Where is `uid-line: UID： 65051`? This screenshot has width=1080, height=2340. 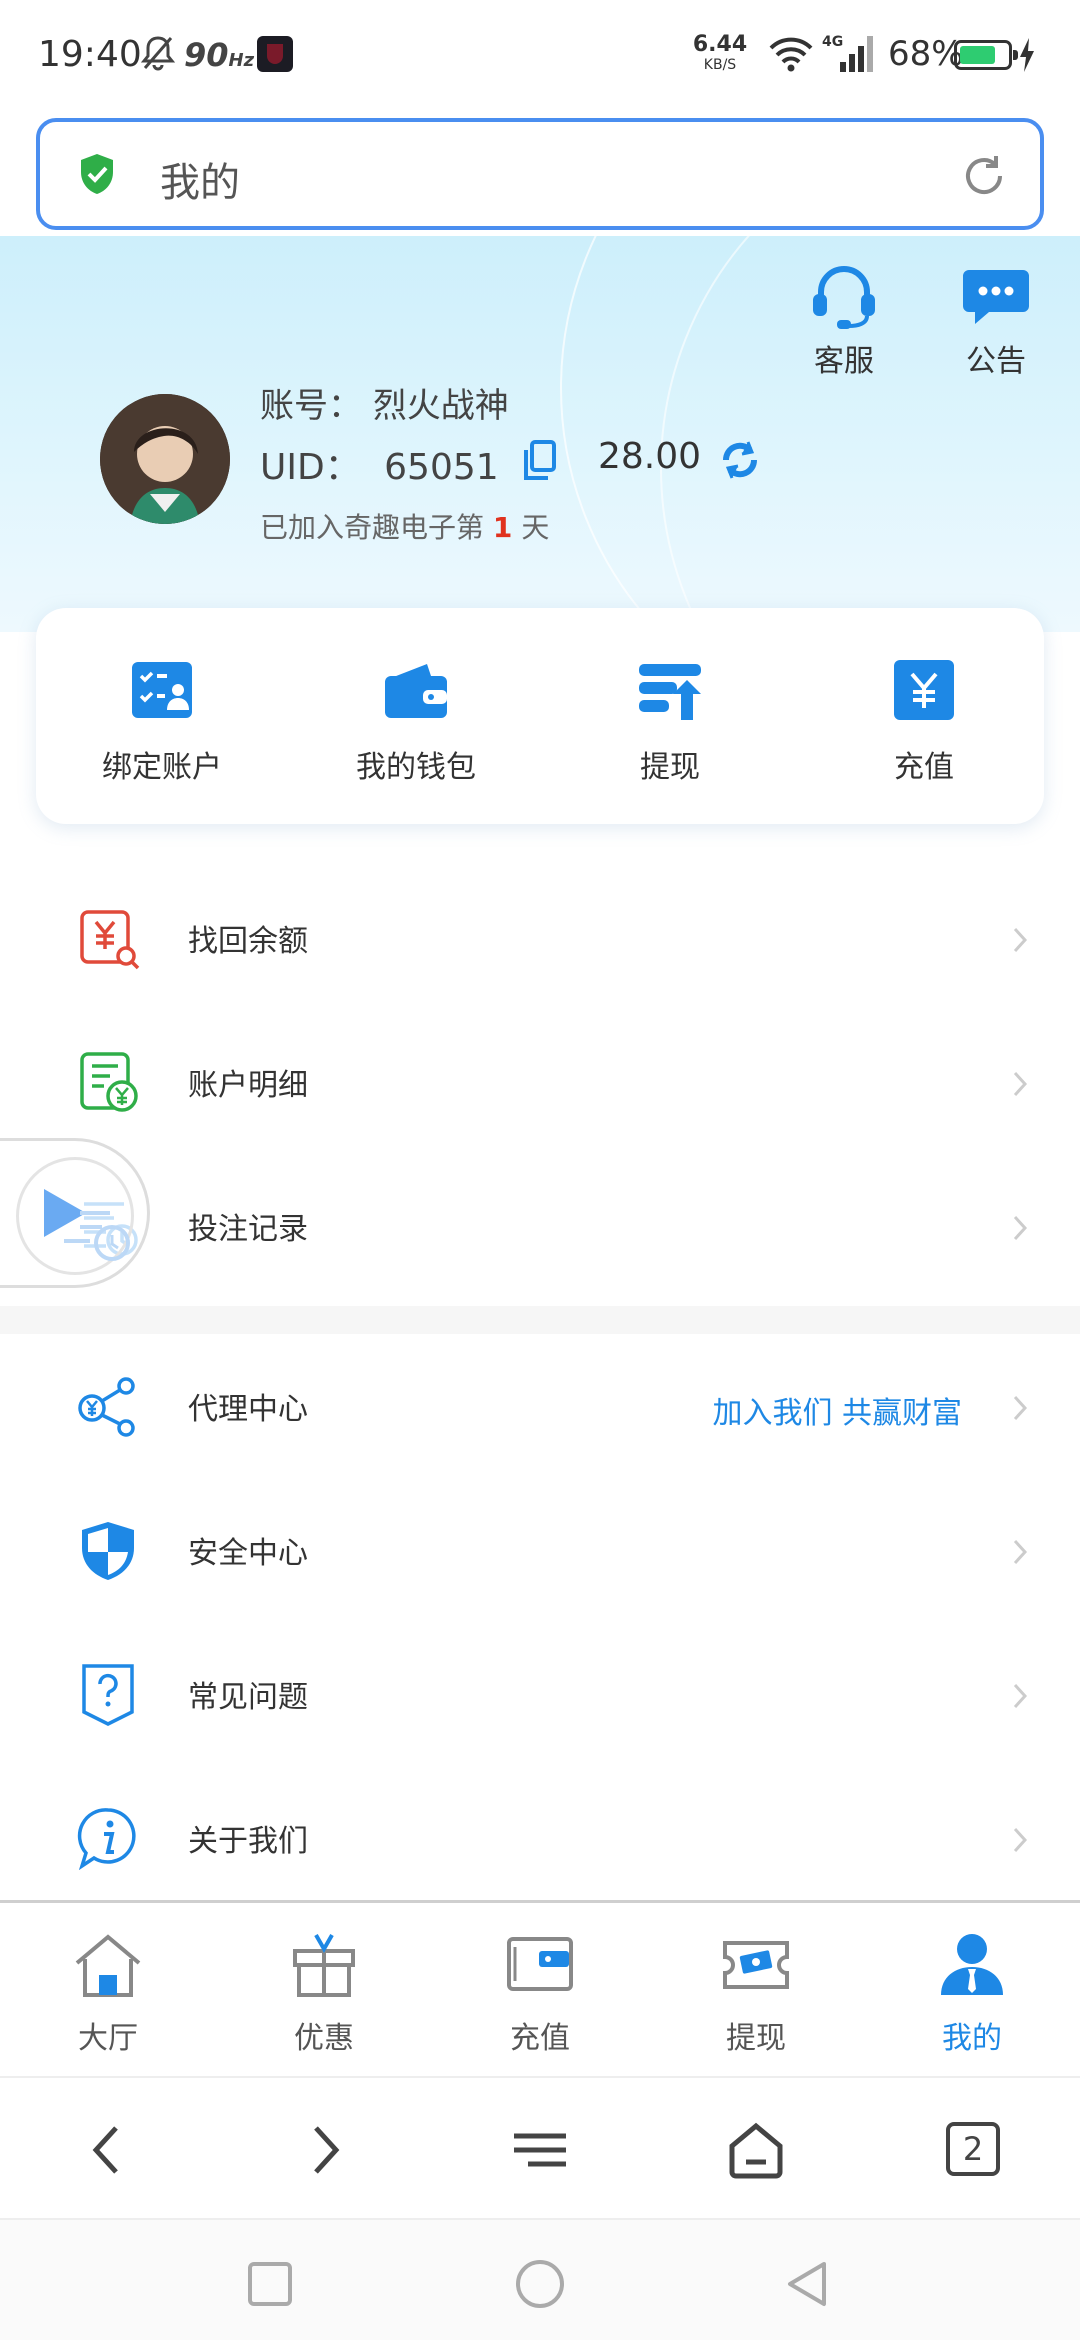 uid-line: UID： 65051 is located at coordinates (379, 464).